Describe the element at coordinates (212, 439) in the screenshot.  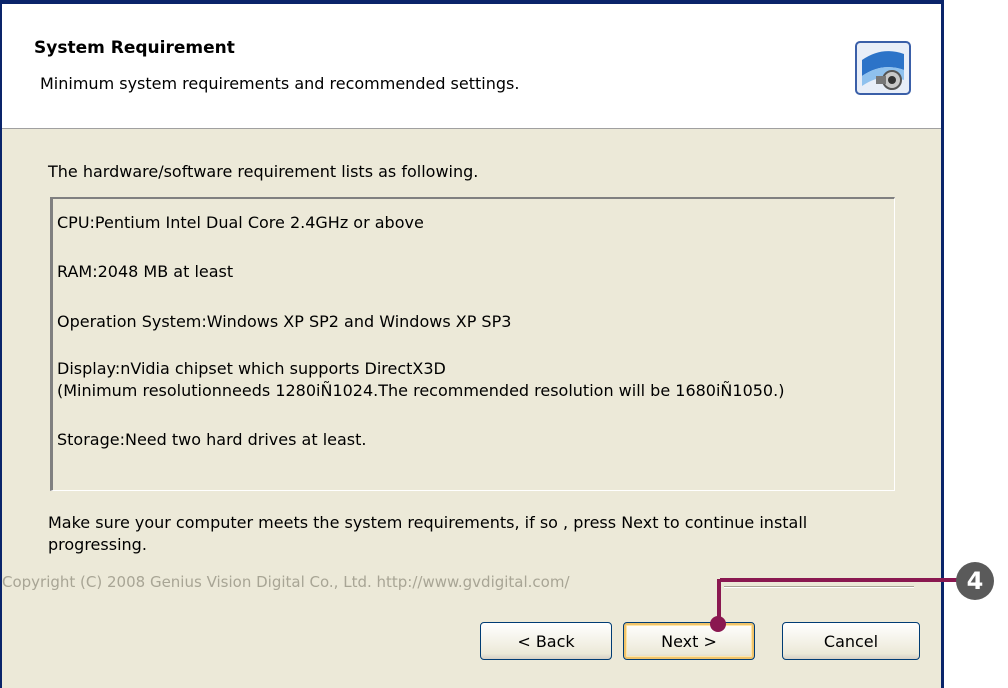
I see `requirement-storage: Storage:Need two hard drives at least.` at that location.